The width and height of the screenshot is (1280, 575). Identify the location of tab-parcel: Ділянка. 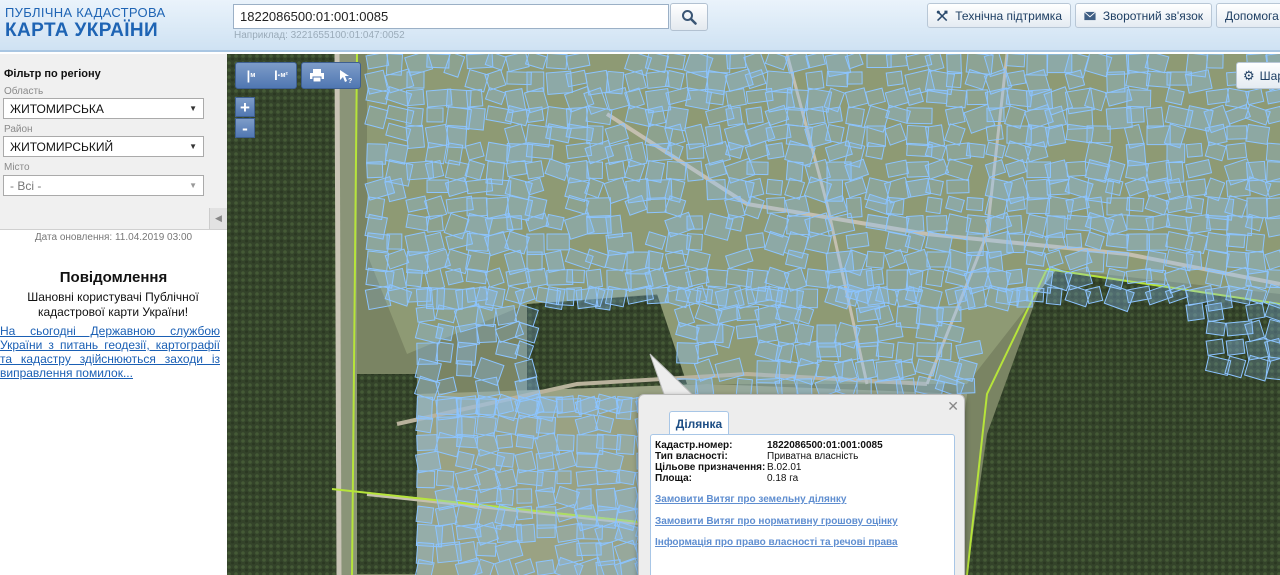
(699, 423).